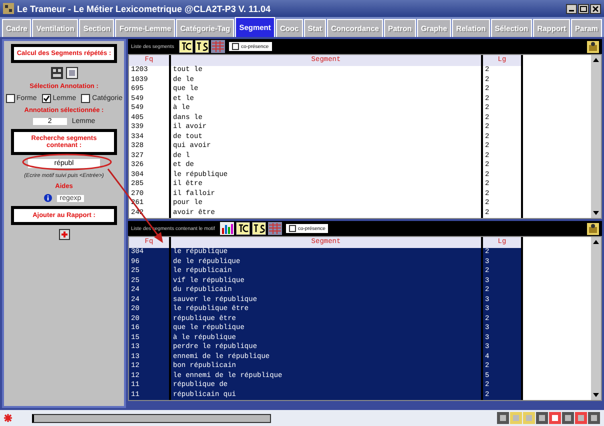 The width and height of the screenshot is (604, 426). Describe the element at coordinates (571, 9) in the screenshot. I see `minimize-icon` at that location.